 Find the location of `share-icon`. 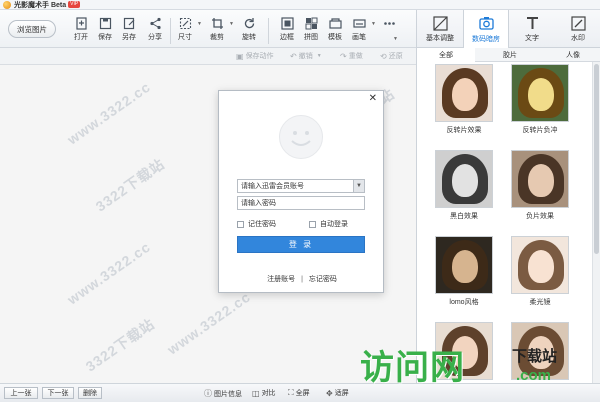

share-icon is located at coordinates (155, 23).